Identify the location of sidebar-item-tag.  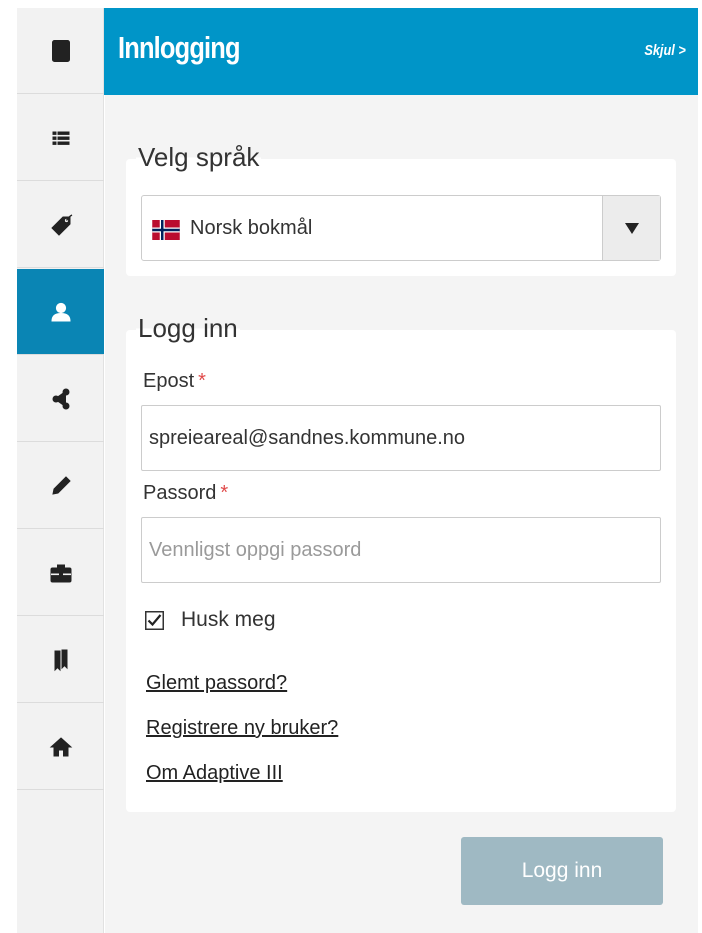
(60, 225).